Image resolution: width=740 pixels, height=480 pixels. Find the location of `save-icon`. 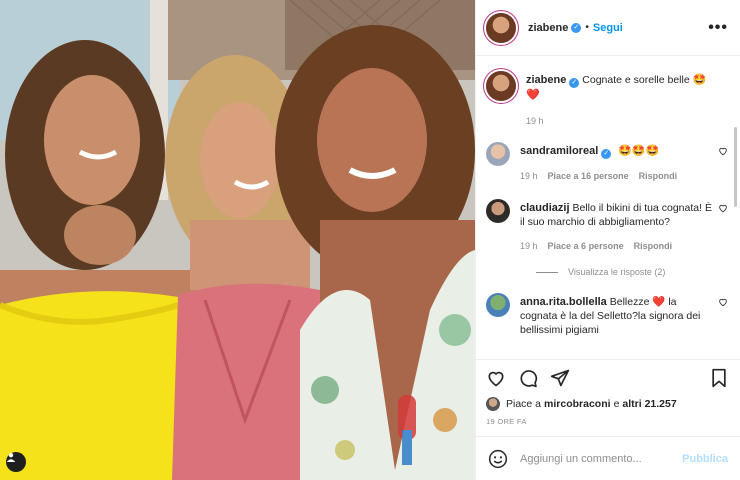

save-icon is located at coordinates (719, 378).